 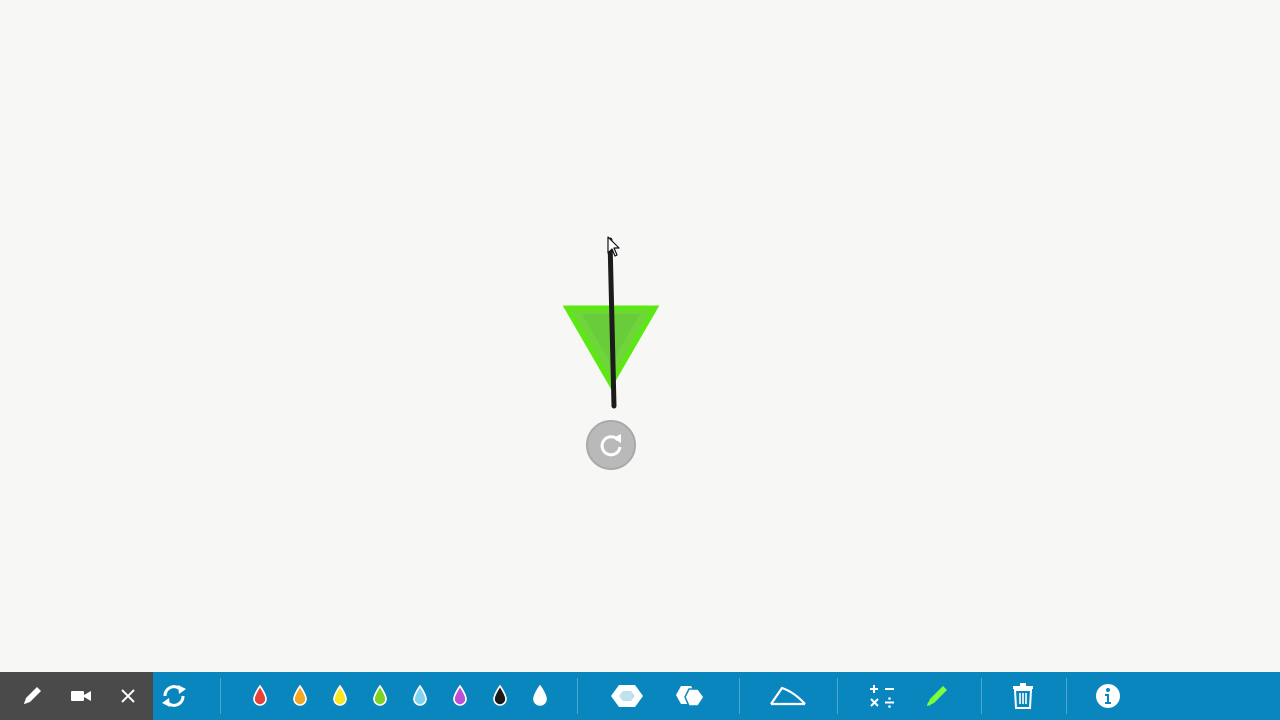 I want to click on rotate-icon, so click(x=611, y=445).